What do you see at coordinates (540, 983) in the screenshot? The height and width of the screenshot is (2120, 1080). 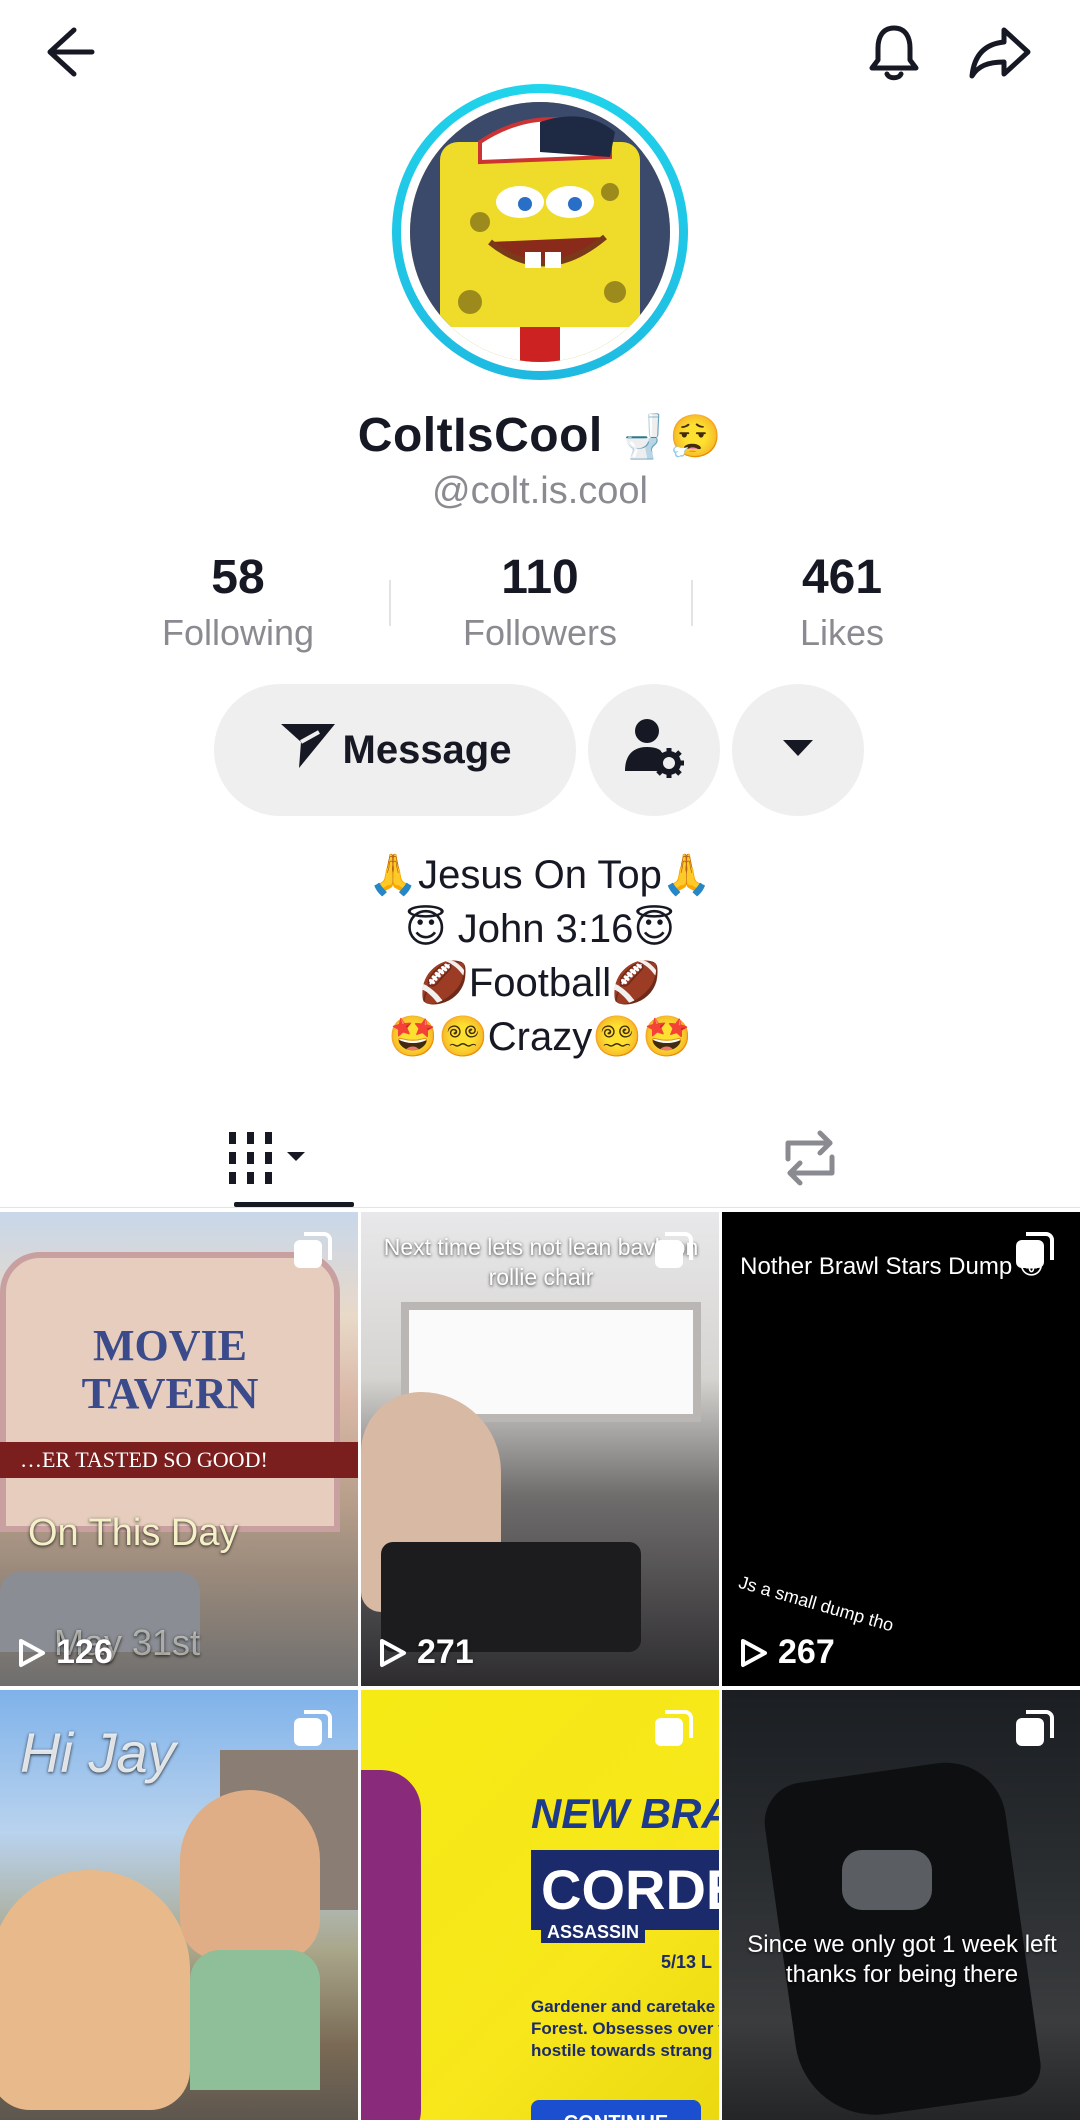 I see `bio-line: 🏈Football🏈` at bounding box center [540, 983].